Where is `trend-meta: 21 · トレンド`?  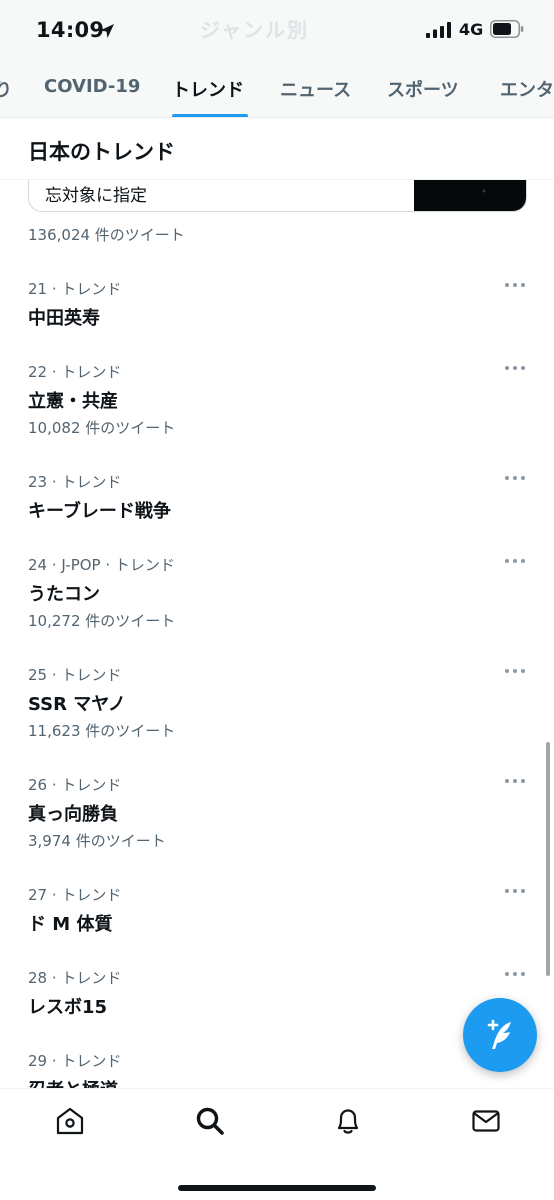 trend-meta: 21 · トレンド is located at coordinates (75, 289).